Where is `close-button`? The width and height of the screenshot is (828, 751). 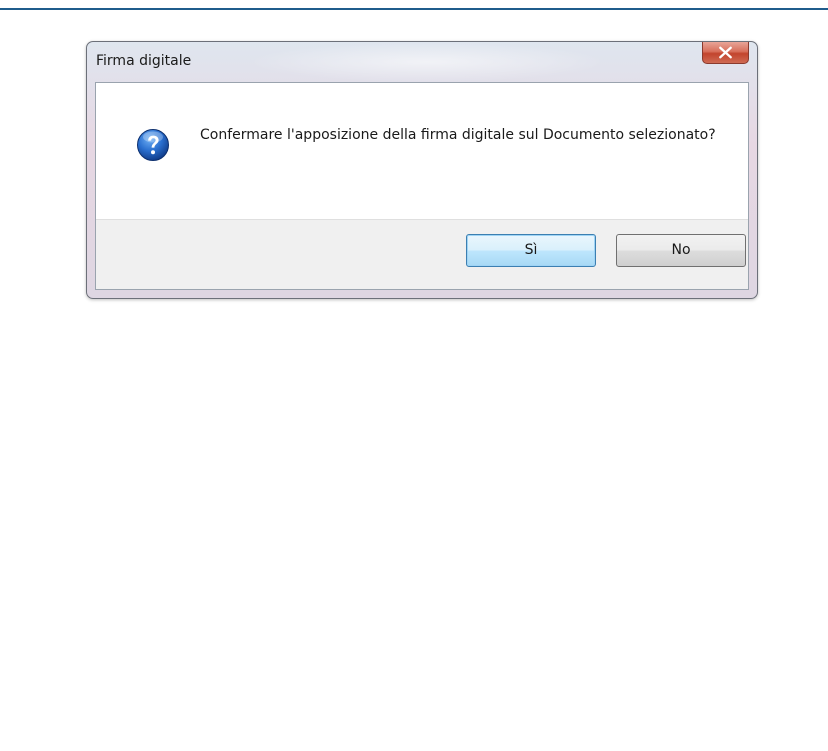
close-button is located at coordinates (725, 53).